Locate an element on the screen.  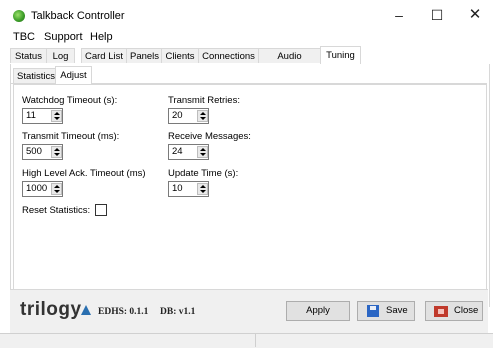
update-time-spinner: 10 is located at coordinates (188, 189).